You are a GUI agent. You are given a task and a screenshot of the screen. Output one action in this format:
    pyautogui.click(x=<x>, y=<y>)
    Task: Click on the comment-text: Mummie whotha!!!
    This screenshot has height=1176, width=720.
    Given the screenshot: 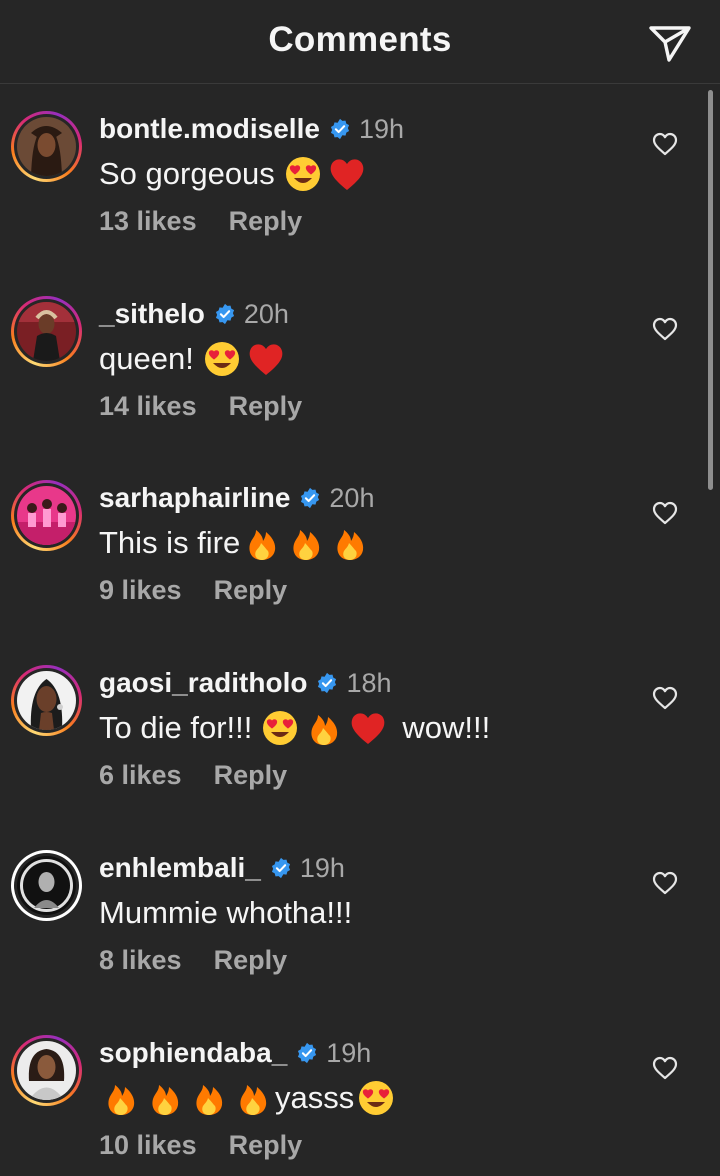 What is the action you would take?
    pyautogui.click(x=226, y=912)
    